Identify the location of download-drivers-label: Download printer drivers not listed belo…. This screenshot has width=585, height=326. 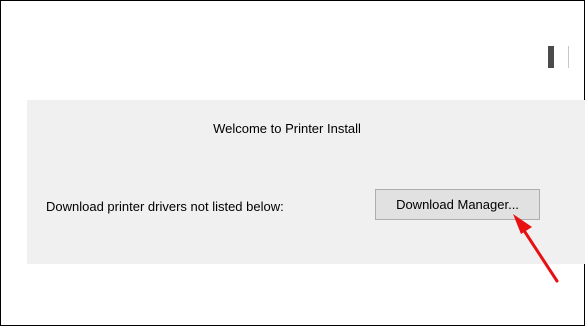
(165, 206).